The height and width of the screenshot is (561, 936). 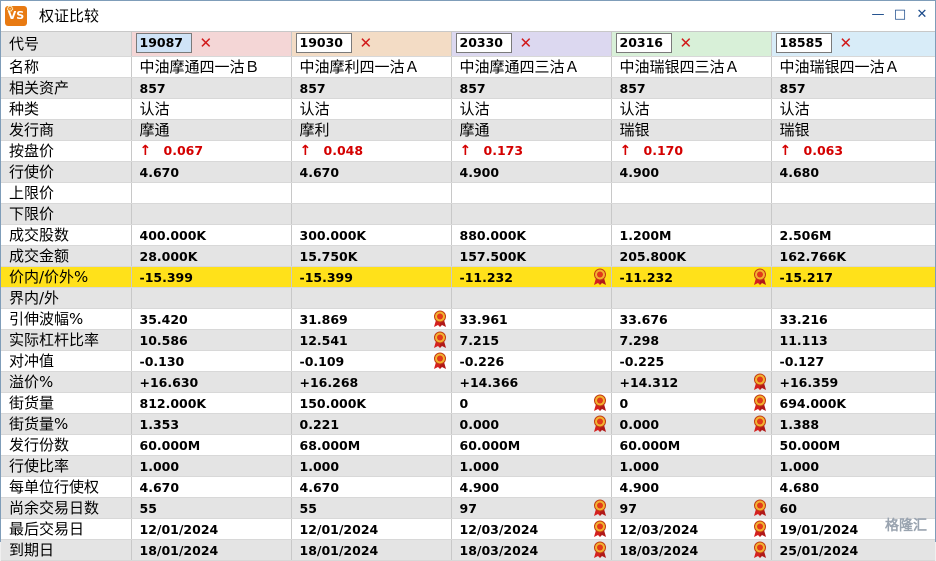 What do you see at coordinates (690, 403) in the screenshot?
I see `value-cell: 0` at bounding box center [690, 403].